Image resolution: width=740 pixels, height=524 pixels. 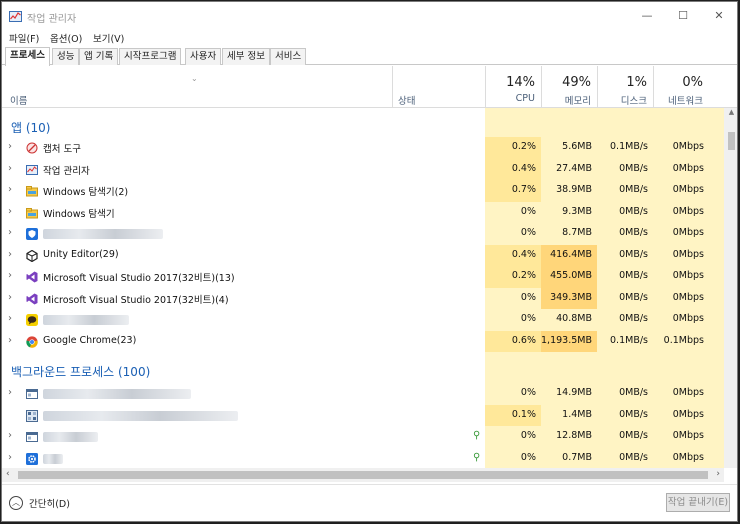 What do you see at coordinates (31, 128) in the screenshot?
I see `group-label: 앱 (10)` at bounding box center [31, 128].